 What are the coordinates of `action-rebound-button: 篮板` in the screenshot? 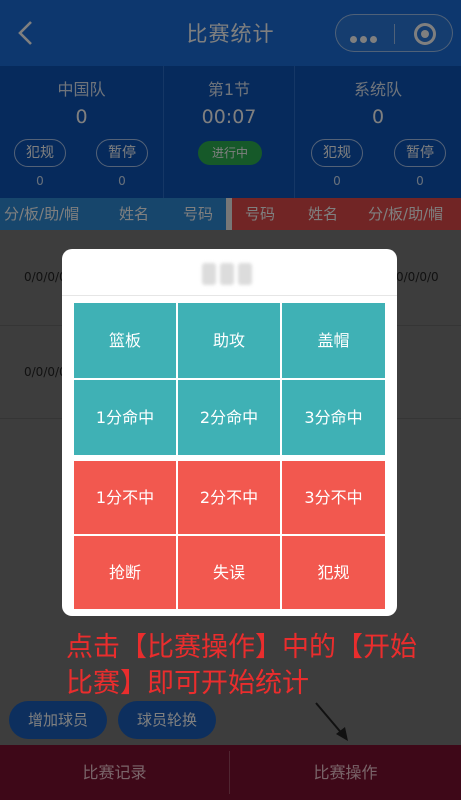 It's located at (125, 340).